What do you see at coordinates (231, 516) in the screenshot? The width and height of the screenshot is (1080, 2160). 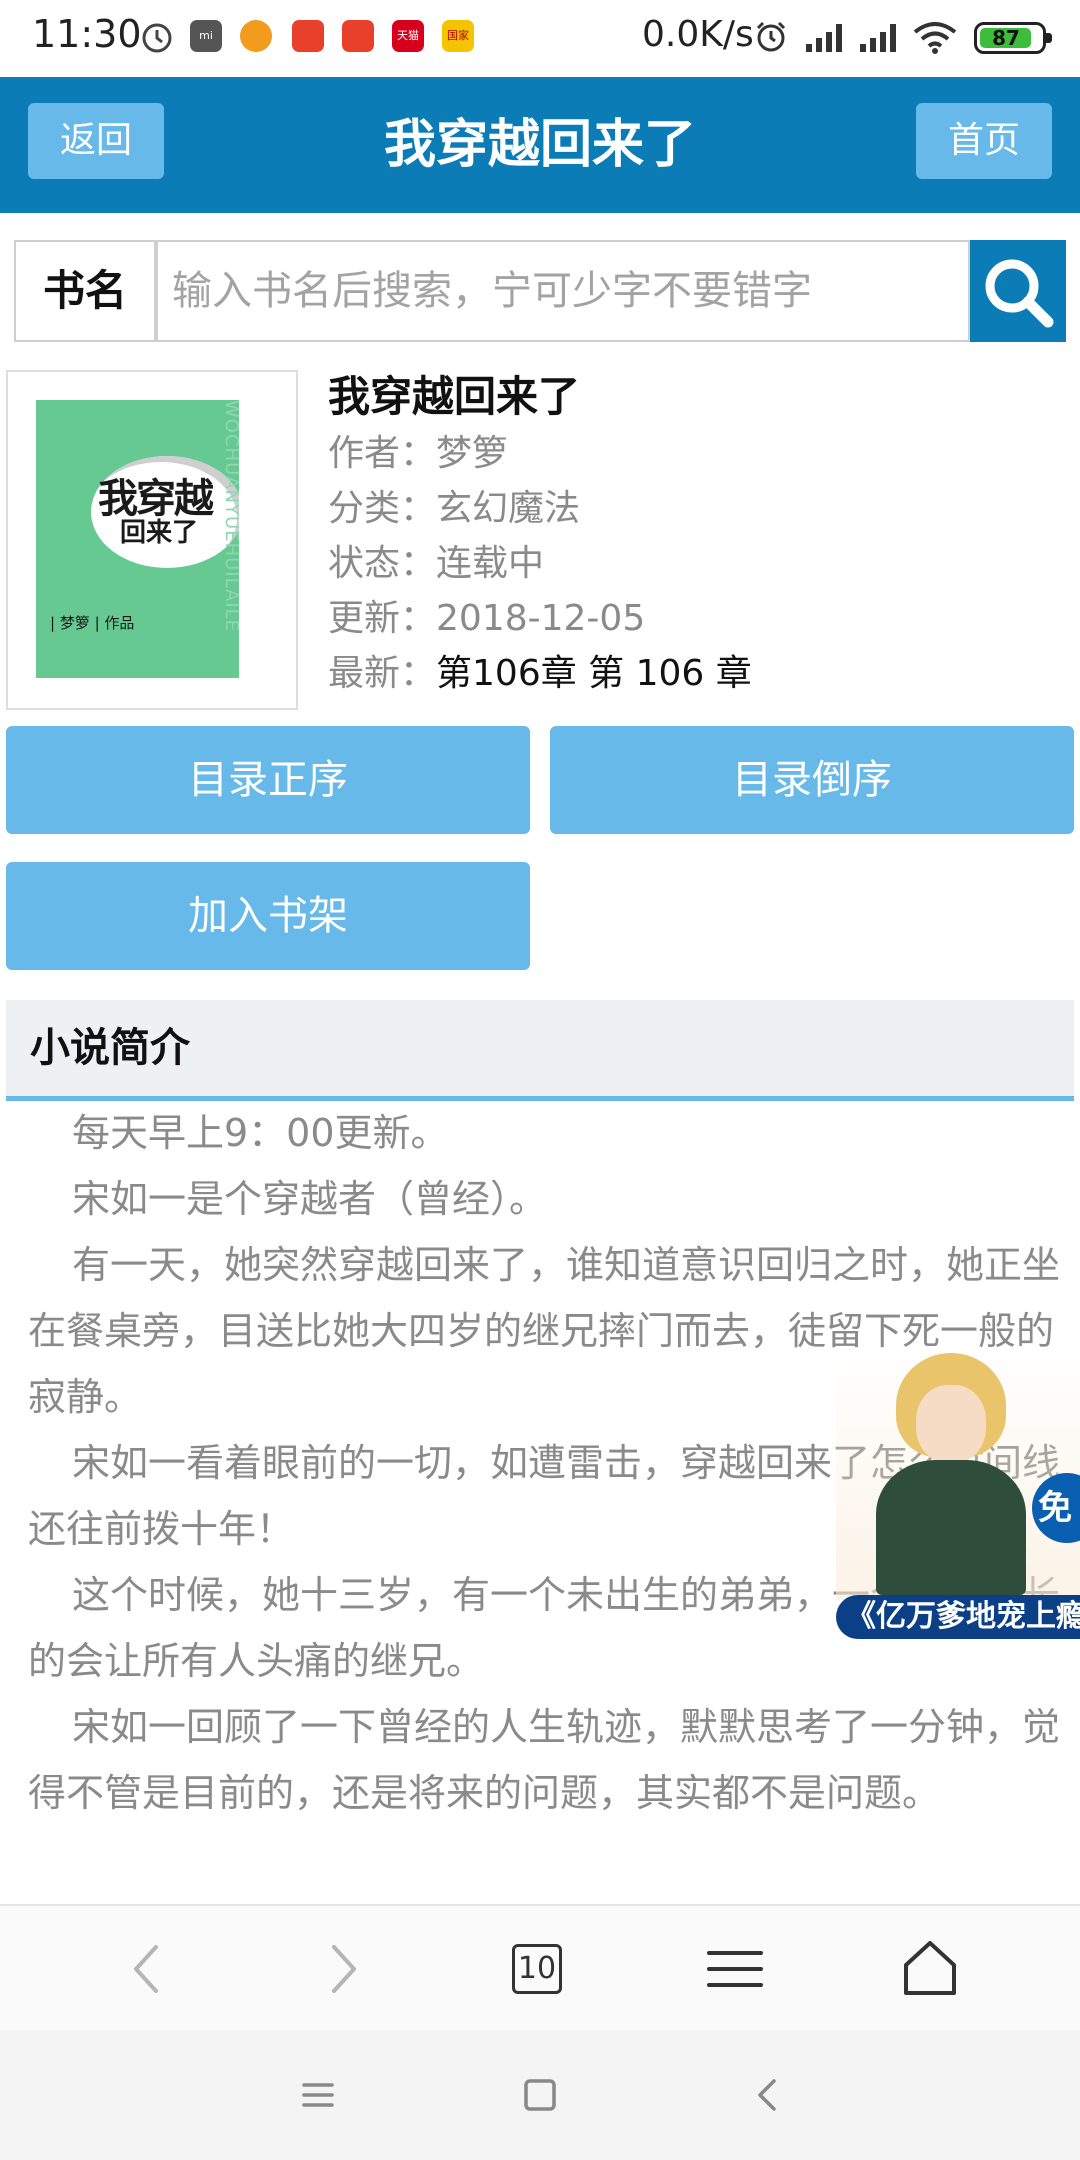 I see `cover-pinyin: WOCHUANYUEHUILAILE` at bounding box center [231, 516].